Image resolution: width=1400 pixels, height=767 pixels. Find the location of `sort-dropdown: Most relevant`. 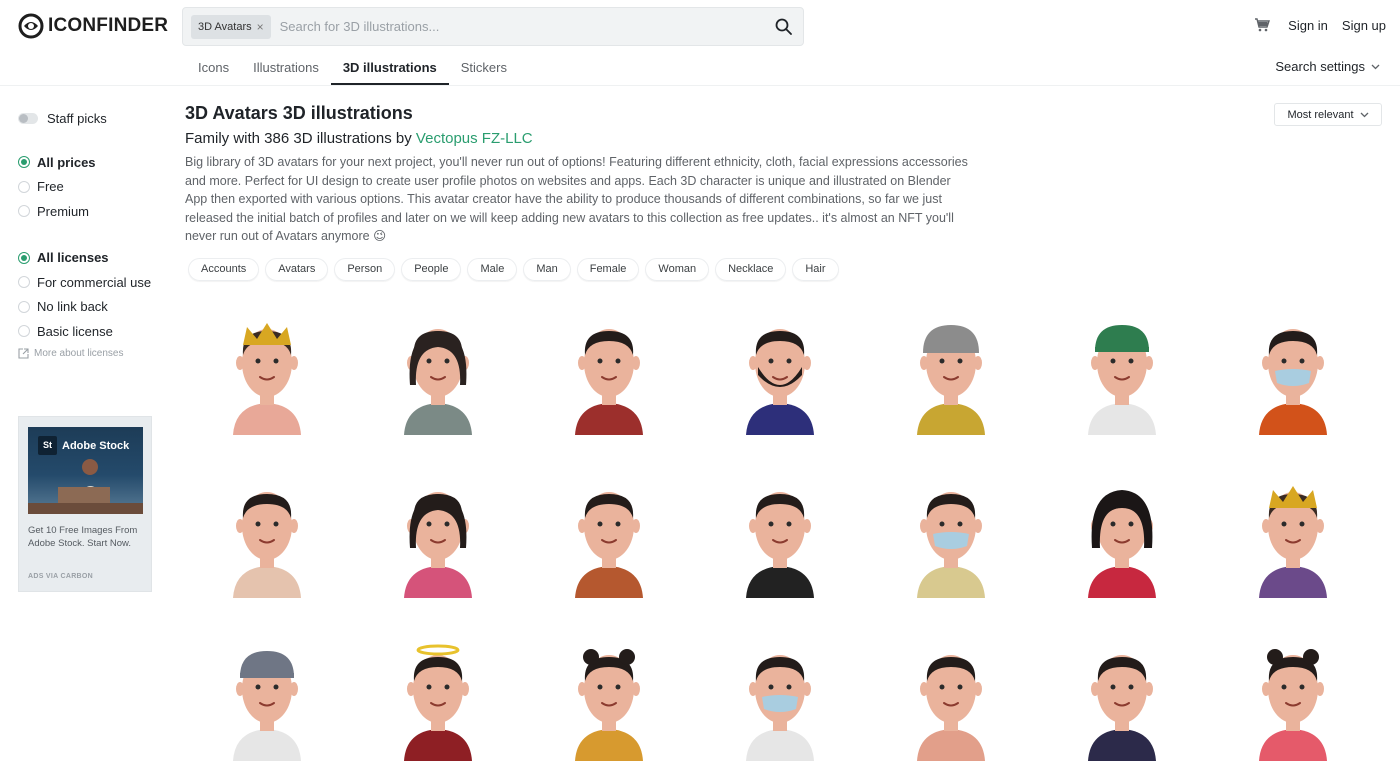

sort-dropdown: Most relevant is located at coordinates (1328, 114).